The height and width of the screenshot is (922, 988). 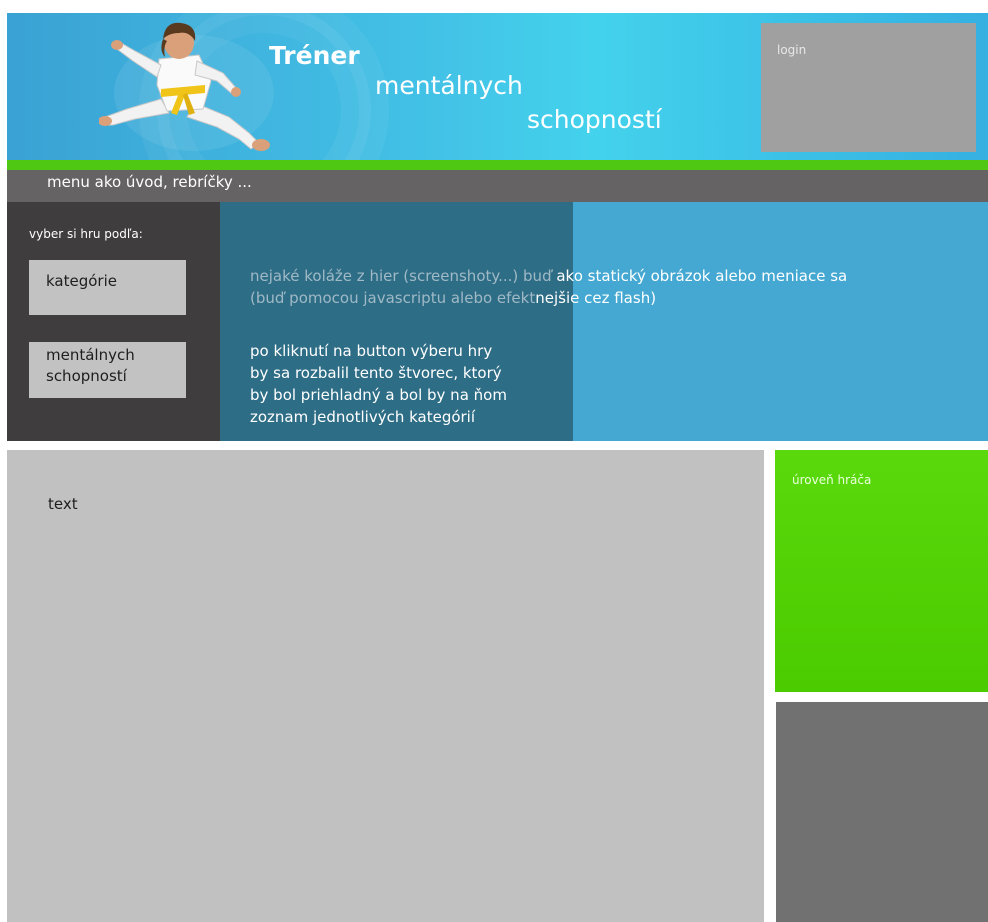 I want to click on banner-note-line2-dim: (buď pomocou javascriptu alebo efekt, so click(x=393, y=298).